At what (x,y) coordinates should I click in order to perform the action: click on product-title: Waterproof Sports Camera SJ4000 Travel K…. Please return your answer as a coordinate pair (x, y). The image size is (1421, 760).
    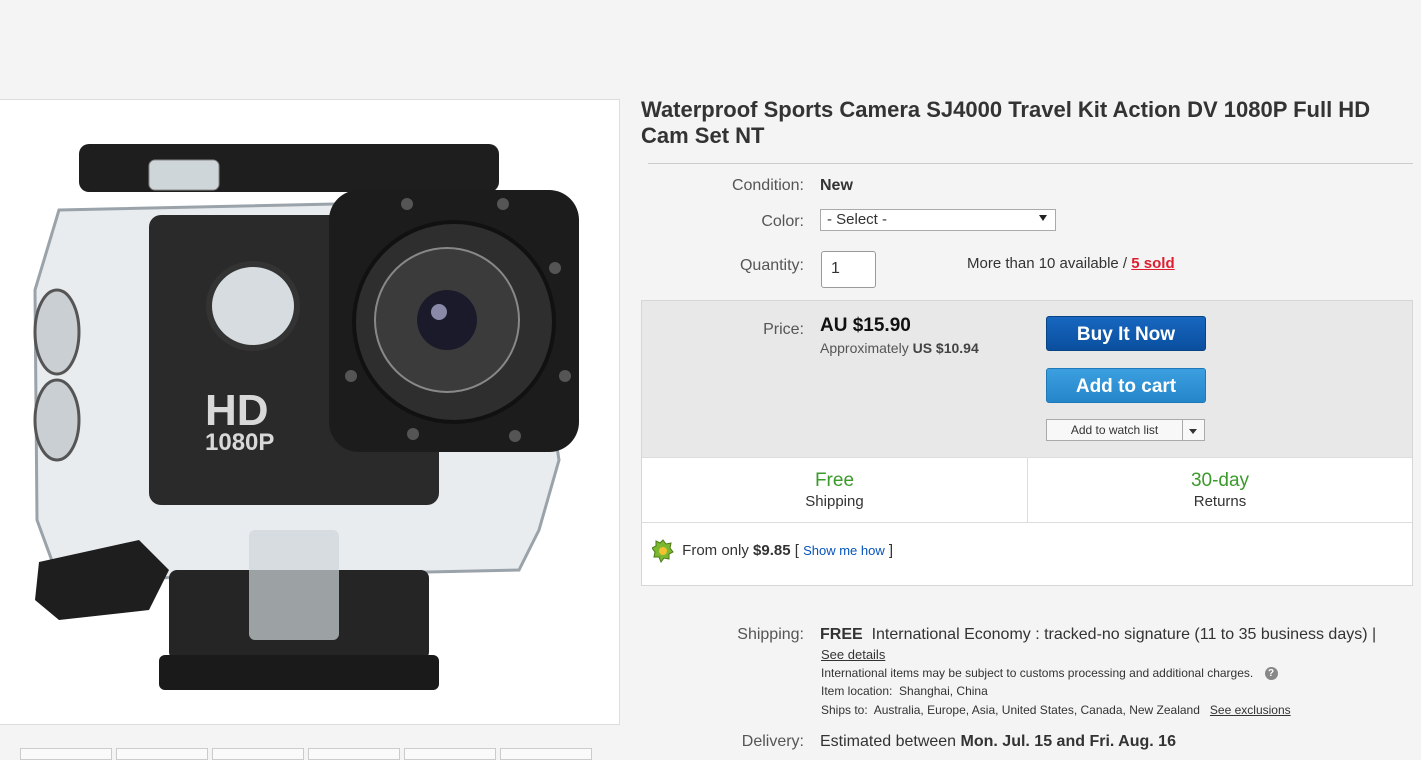
    Looking at the image, I should click on (1006, 122).